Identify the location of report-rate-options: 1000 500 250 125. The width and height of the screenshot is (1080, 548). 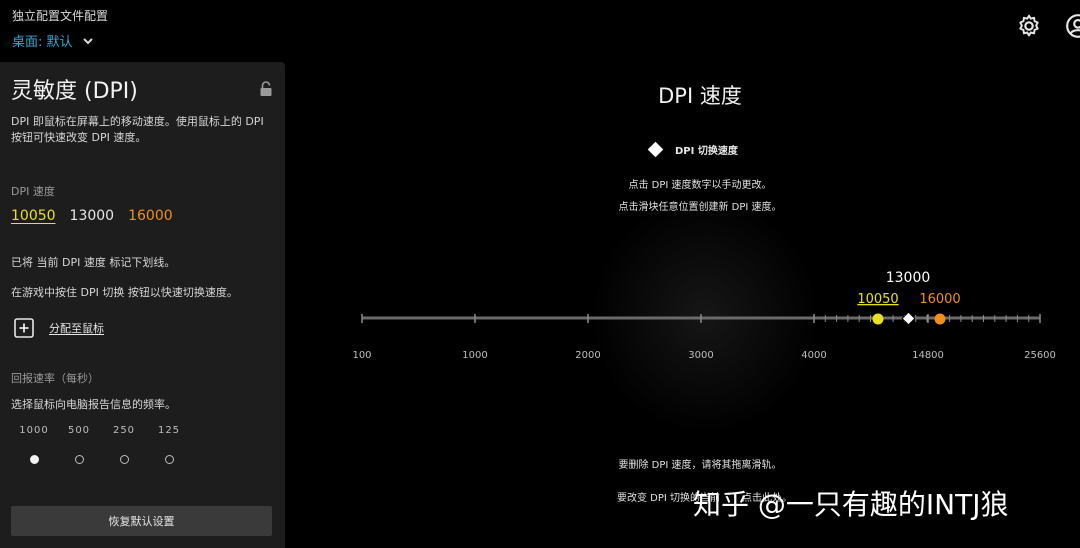
(111, 449).